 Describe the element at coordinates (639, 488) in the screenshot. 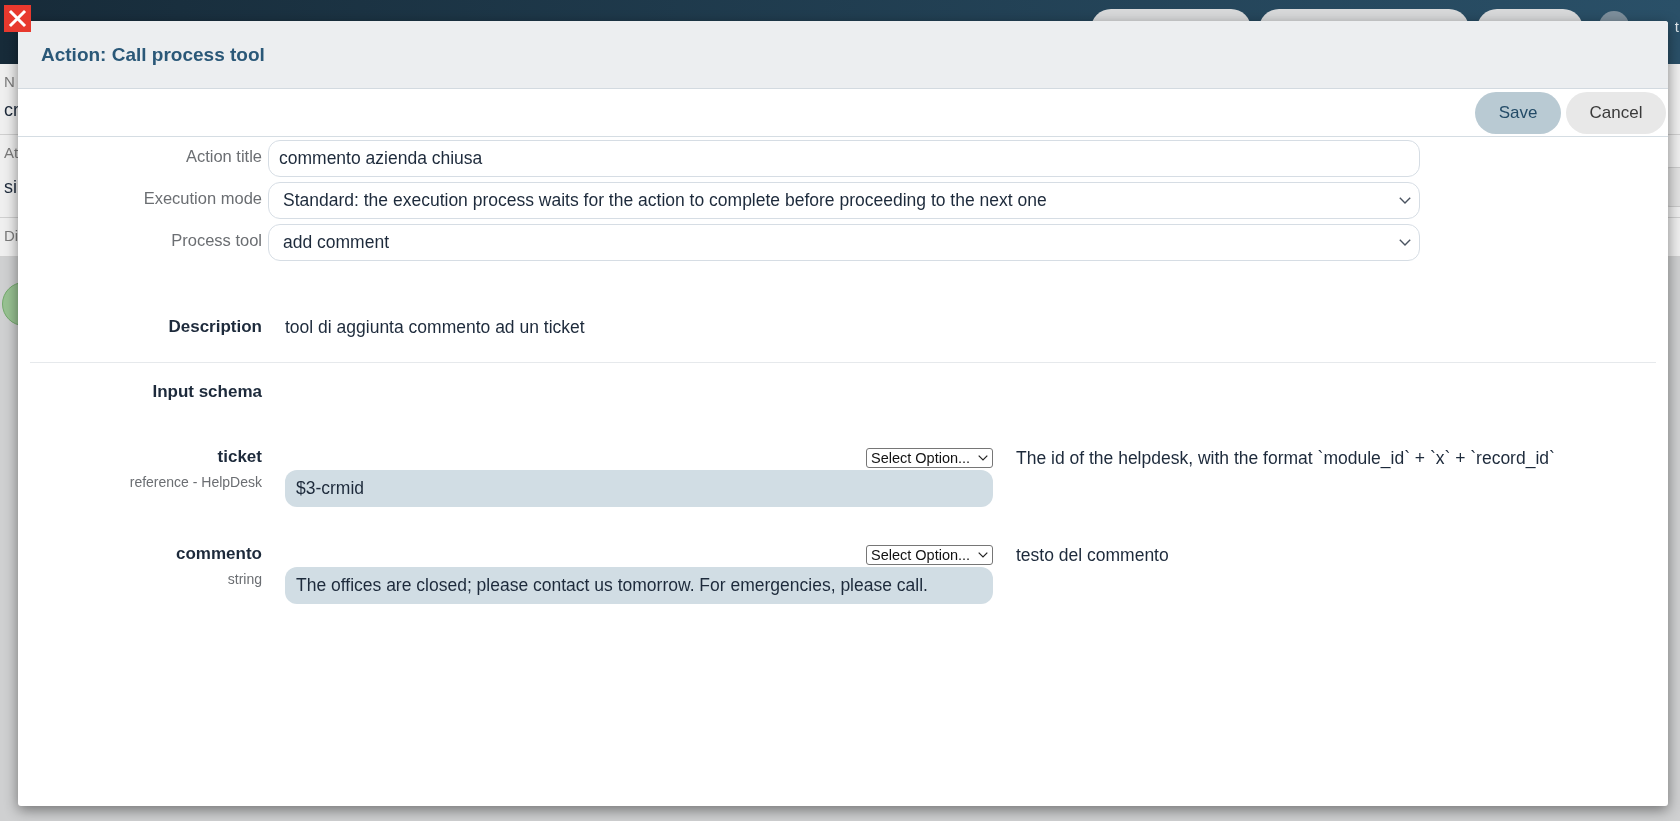

I see `value-field: $3-crmid` at that location.